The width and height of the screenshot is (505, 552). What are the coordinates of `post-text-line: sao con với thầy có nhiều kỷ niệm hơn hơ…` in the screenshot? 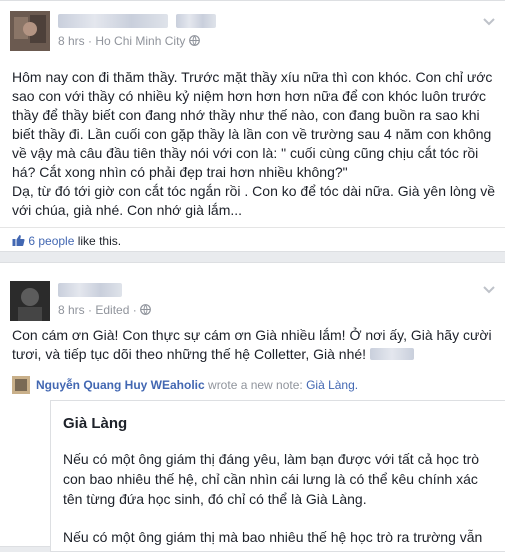 It's located at (249, 96).